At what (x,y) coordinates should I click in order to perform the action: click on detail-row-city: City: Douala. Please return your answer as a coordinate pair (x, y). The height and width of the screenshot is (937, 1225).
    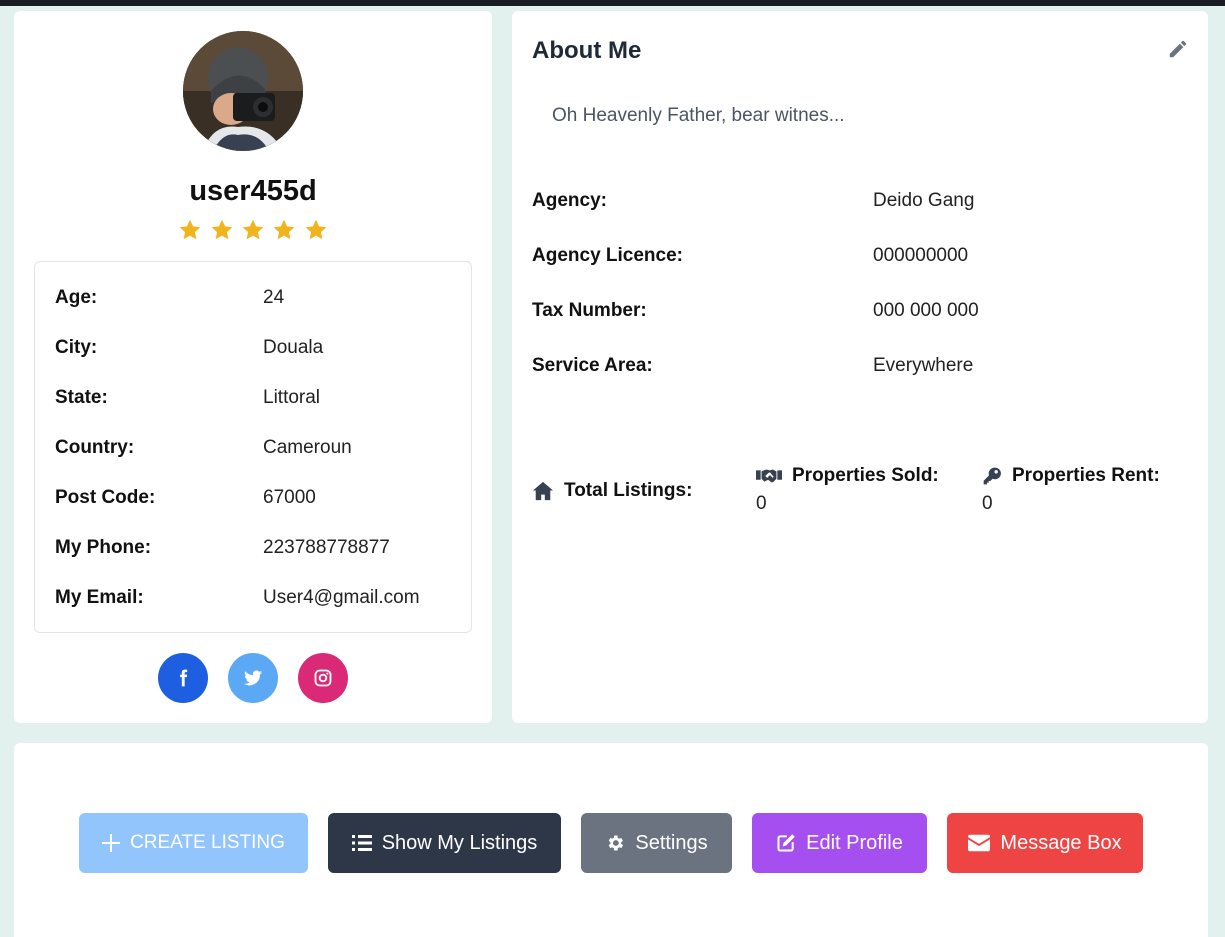
    Looking at the image, I should click on (255, 349).